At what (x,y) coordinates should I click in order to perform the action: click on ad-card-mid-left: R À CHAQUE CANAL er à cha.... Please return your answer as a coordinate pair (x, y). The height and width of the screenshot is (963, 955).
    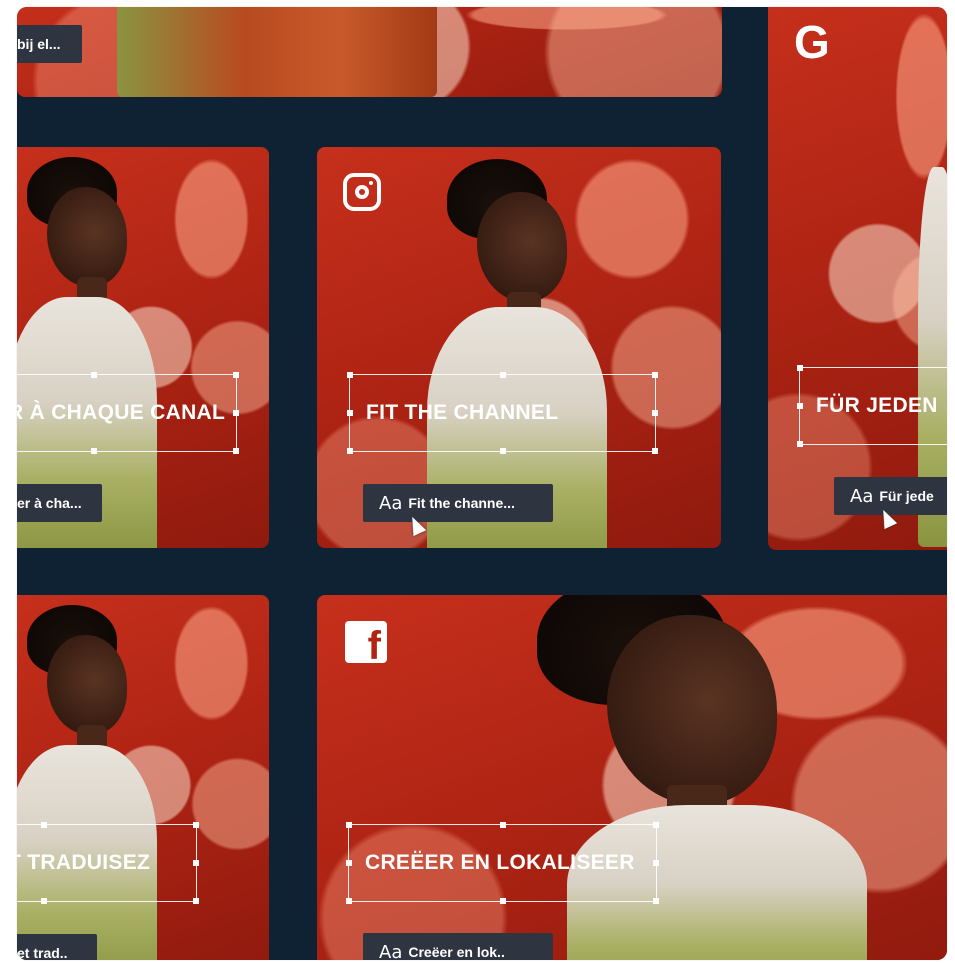
    Looking at the image, I should click on (143, 347).